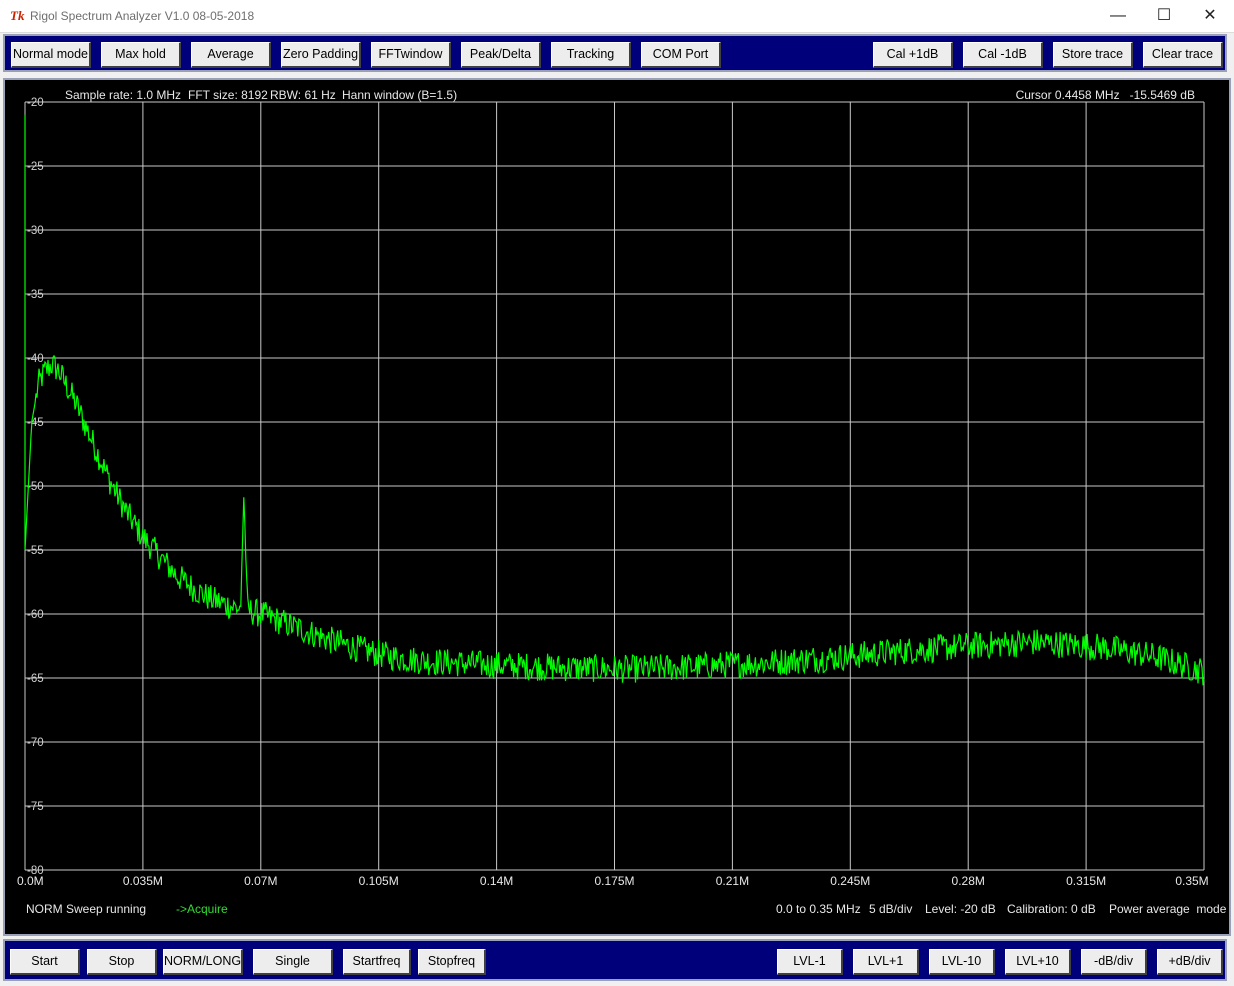  I want to click on store-trace-button: Store trace, so click(1093, 55).